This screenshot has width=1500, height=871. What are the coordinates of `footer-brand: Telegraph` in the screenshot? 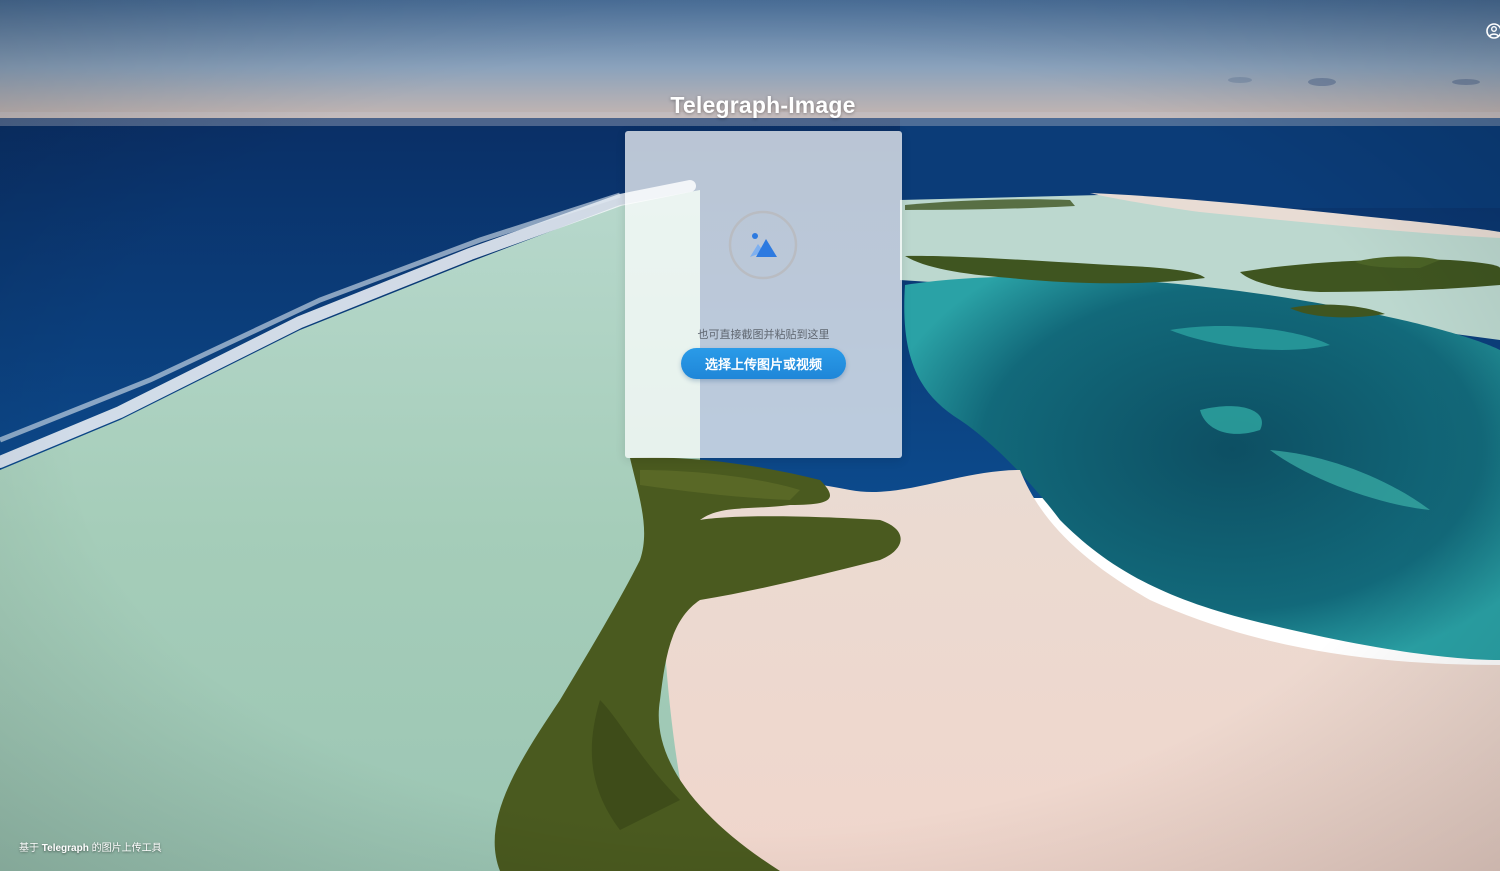 It's located at (65, 848).